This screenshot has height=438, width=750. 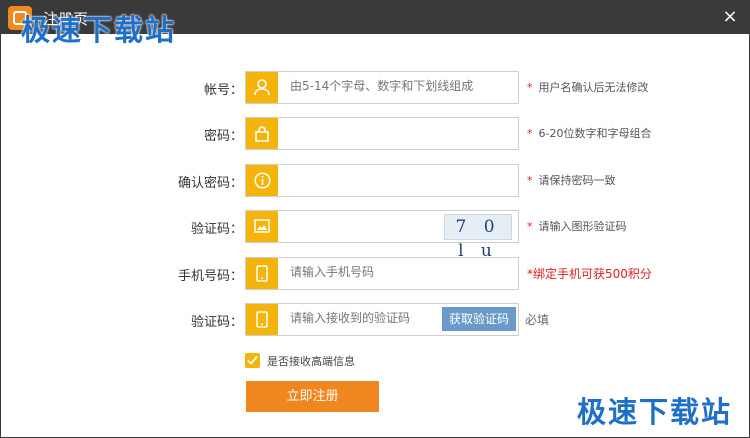 I want to click on user-icon, so click(x=262, y=87).